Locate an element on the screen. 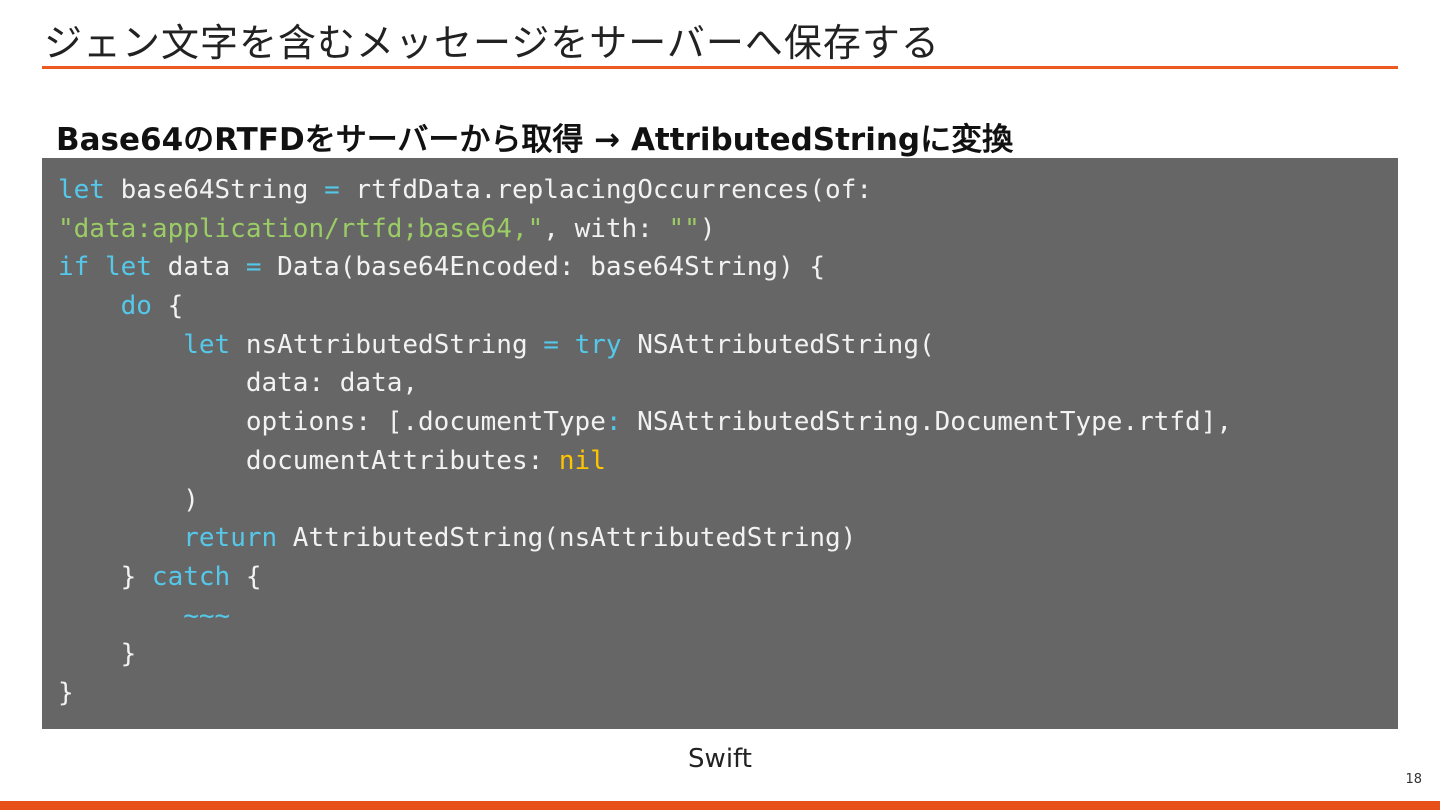 Image resolution: width=1440 pixels, height=810 pixels. code-token: data is located at coordinates (198, 267).